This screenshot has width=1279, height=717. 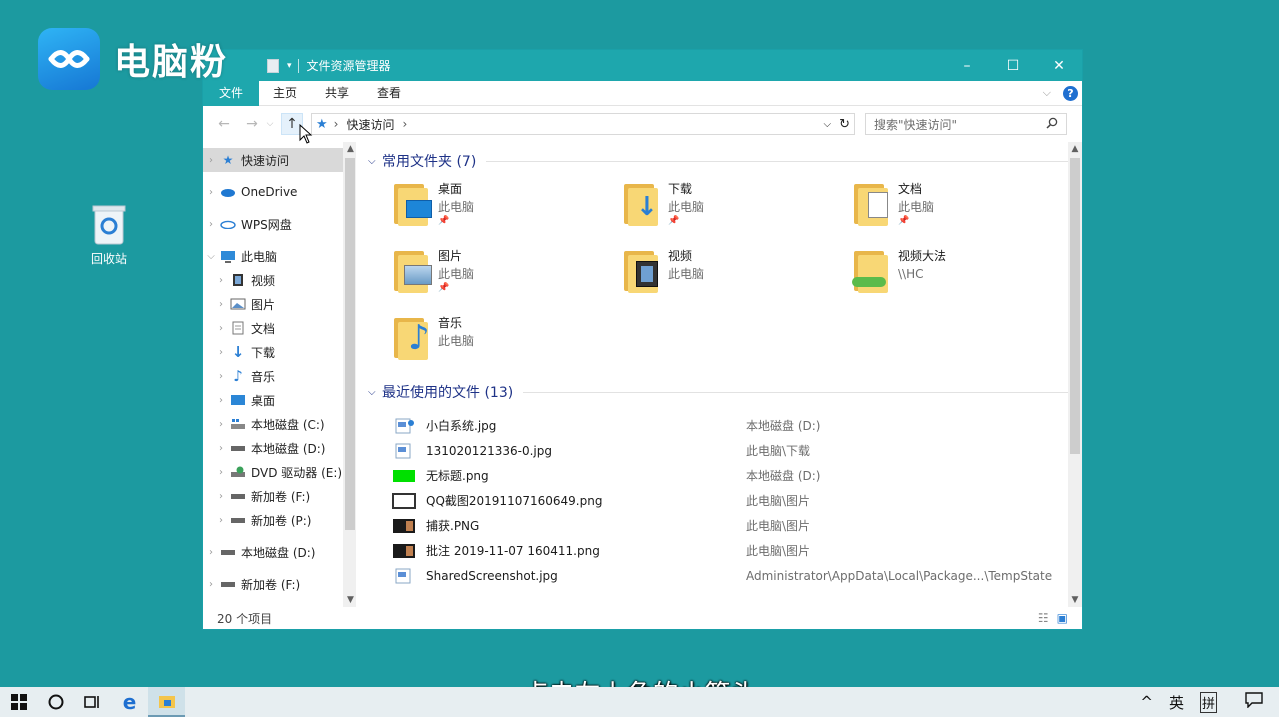 I want to click on desktop-folder-icon, so click(x=414, y=204).